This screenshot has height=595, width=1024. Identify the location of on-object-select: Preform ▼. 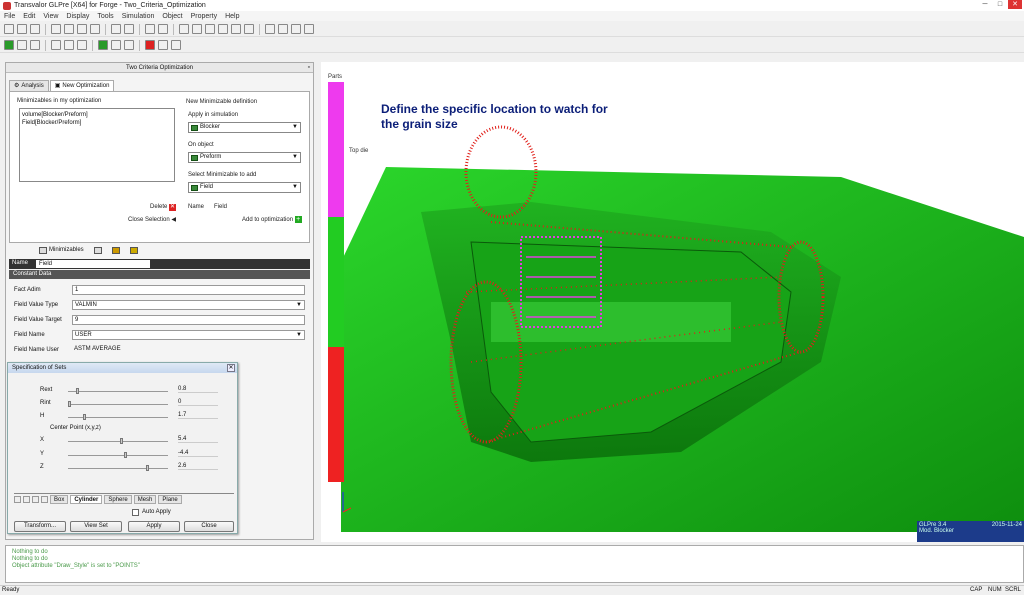
(244, 157).